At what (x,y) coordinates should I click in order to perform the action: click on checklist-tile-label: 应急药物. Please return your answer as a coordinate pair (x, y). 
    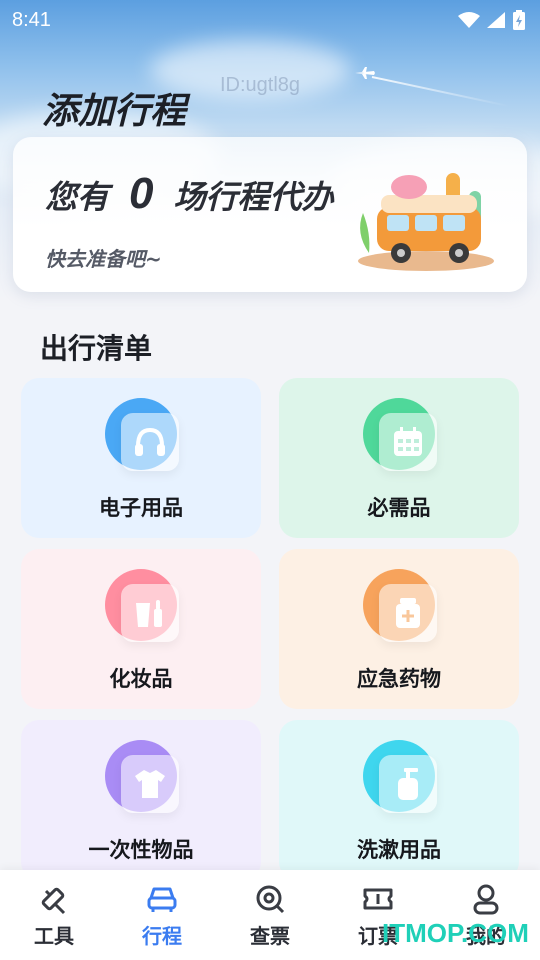
    Looking at the image, I should click on (399, 679).